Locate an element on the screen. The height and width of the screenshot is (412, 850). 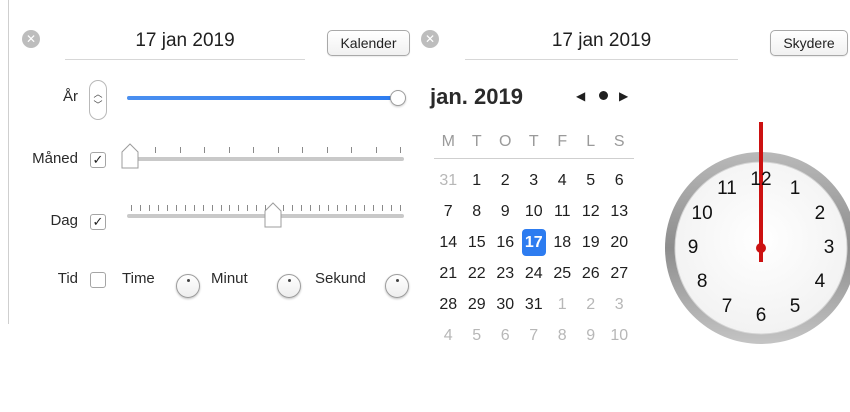
day-label: Dag is located at coordinates (64, 220).